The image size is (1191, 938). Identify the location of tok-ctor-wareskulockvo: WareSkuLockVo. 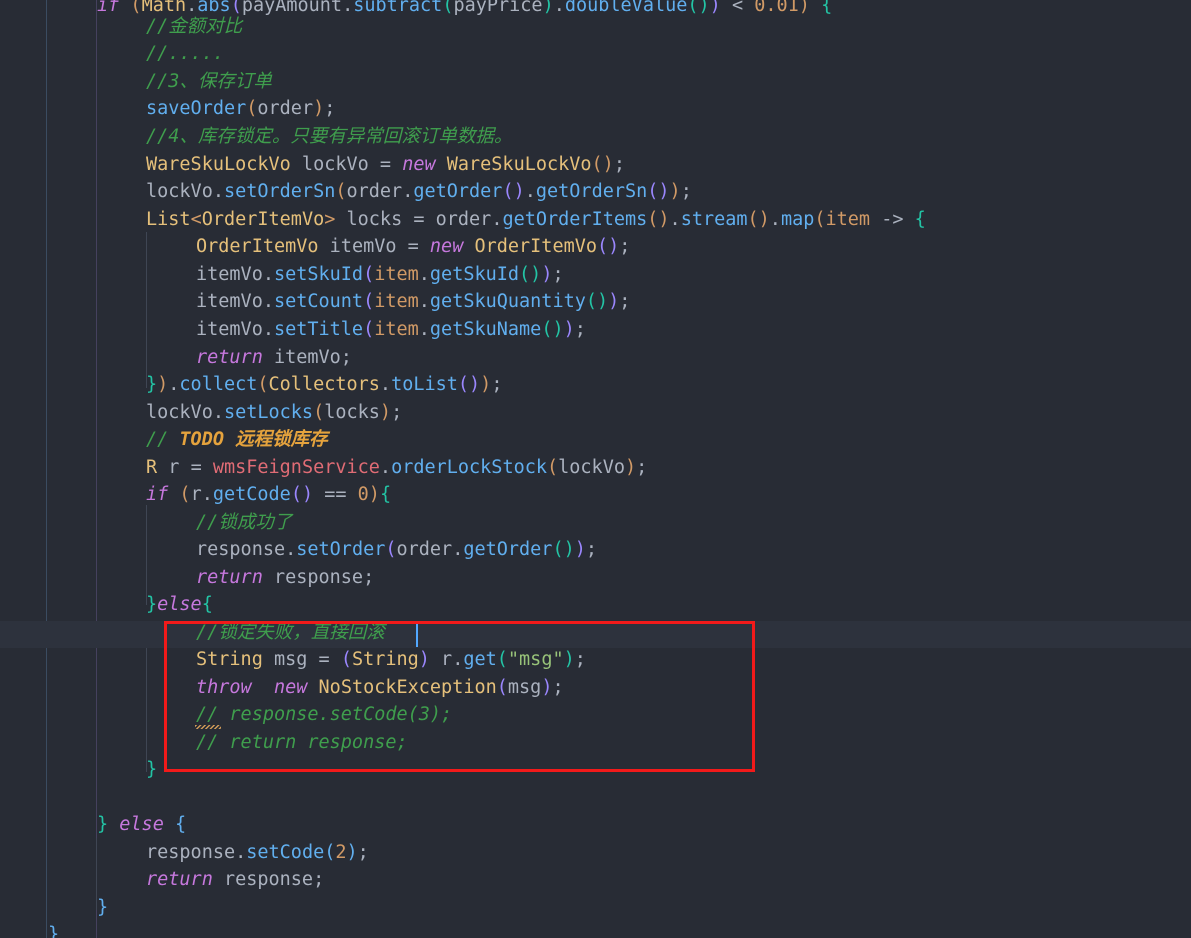
(513, 164).